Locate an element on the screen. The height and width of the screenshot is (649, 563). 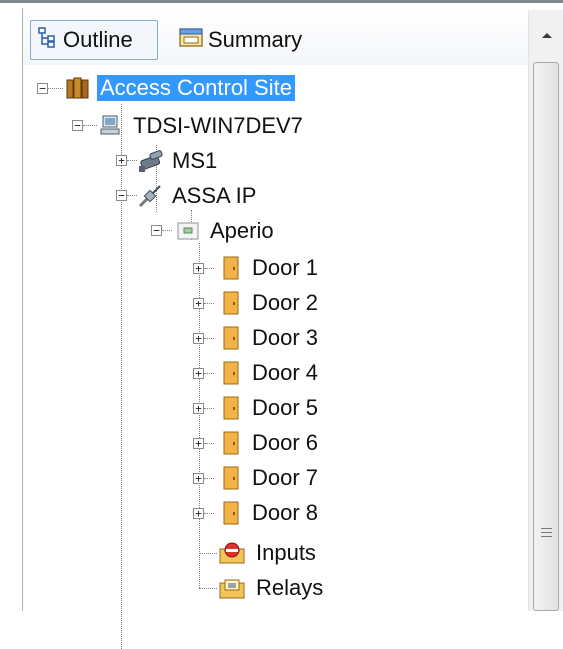
tree-node-door: Door 3 is located at coordinates (269, 338).